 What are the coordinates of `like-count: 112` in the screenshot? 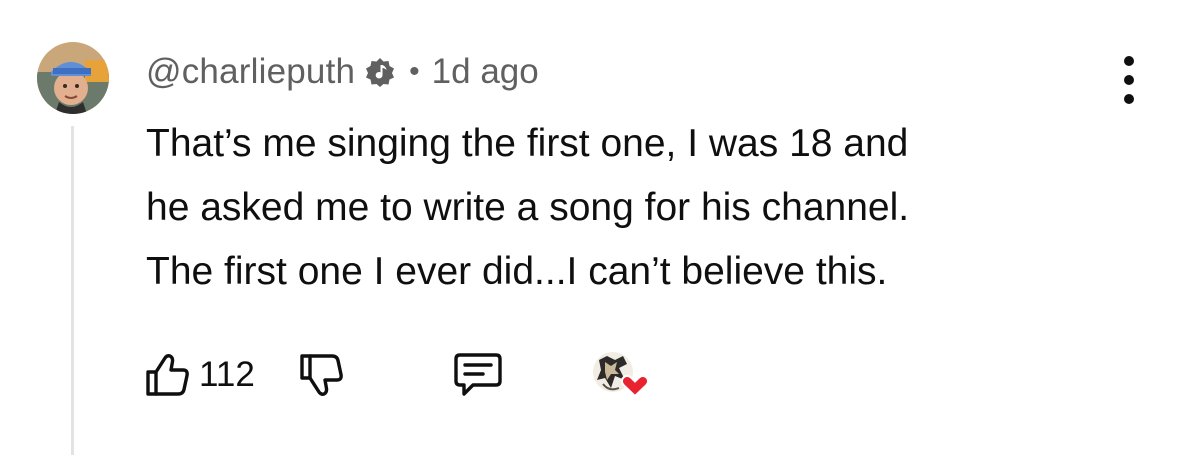 It's located at (227, 374).